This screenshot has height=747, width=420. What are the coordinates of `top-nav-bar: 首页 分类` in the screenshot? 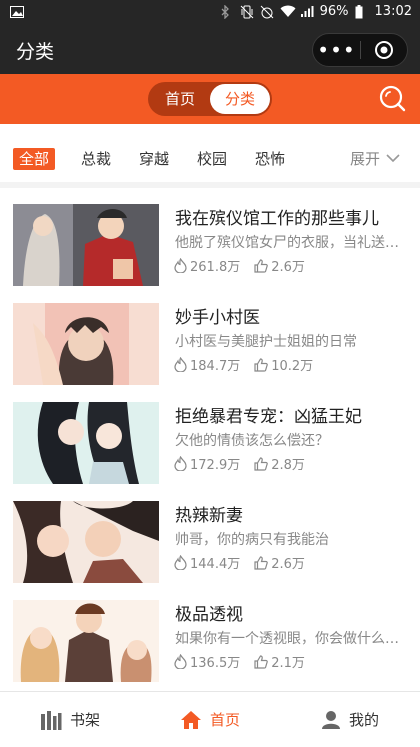 It's located at (210, 99).